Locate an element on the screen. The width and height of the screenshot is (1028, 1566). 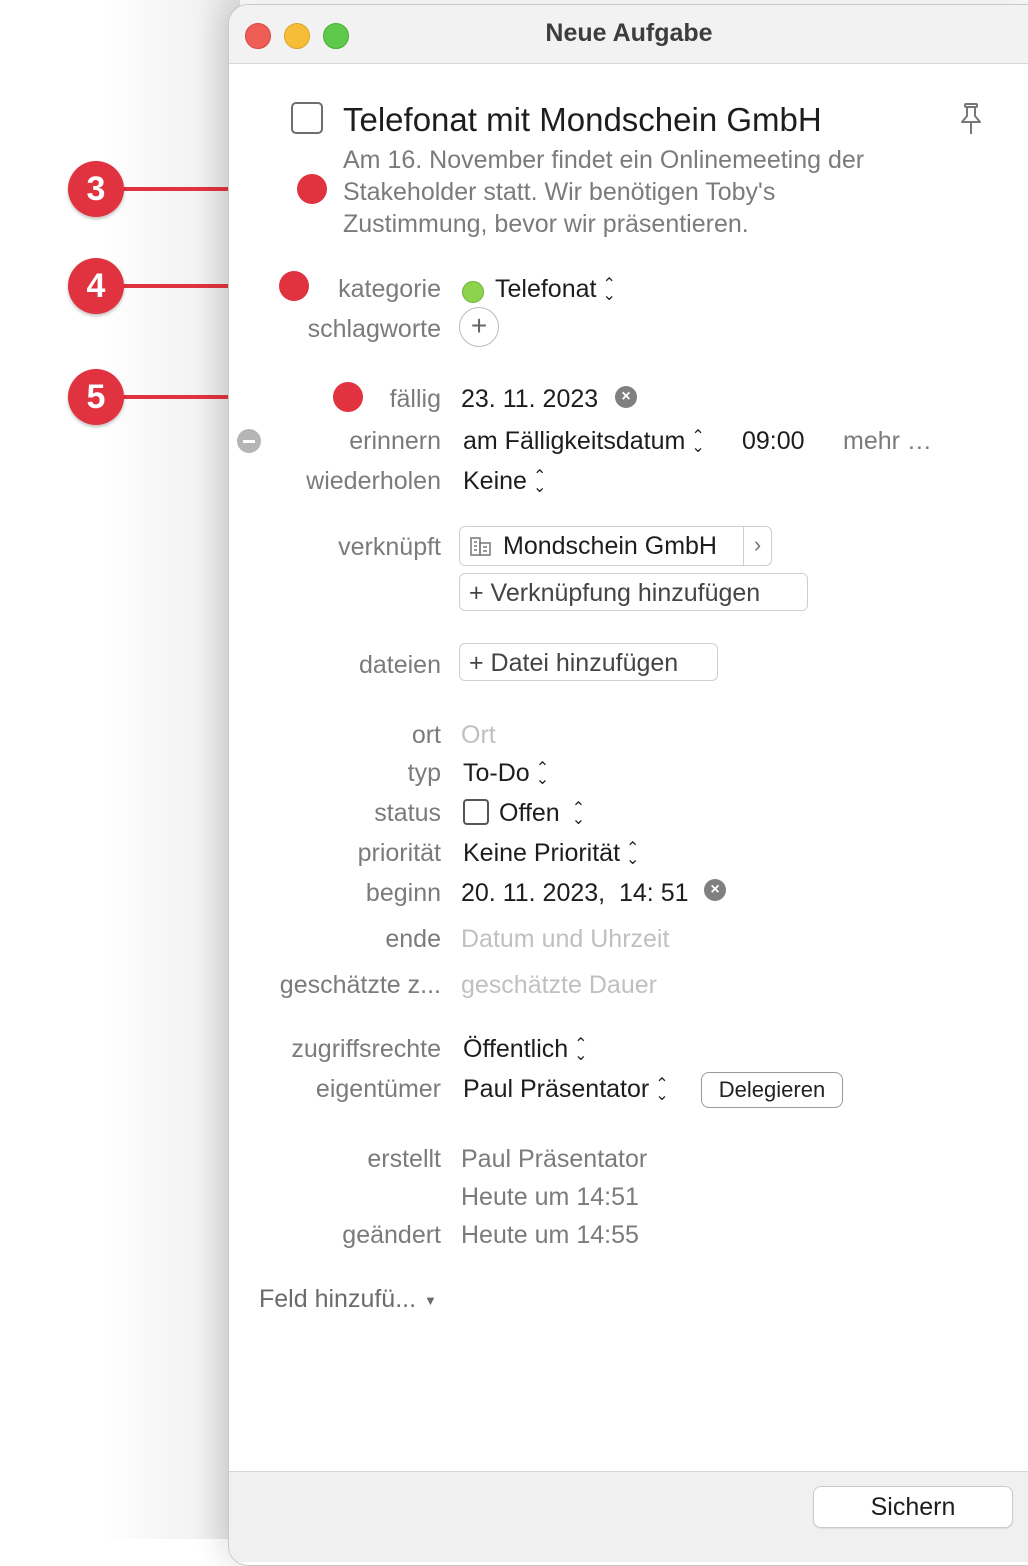
pin-icon is located at coordinates (971, 121).